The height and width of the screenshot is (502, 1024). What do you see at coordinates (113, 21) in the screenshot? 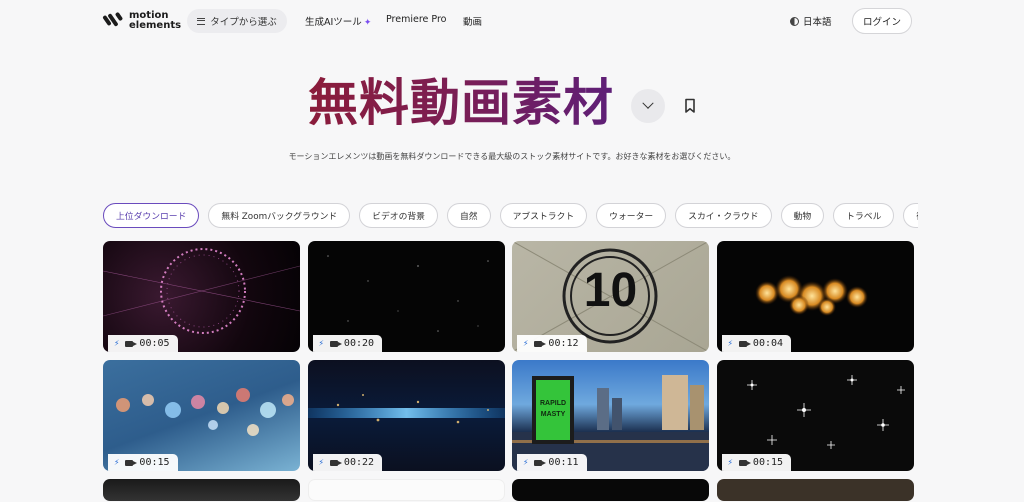
I see `logo-mark-icon` at bounding box center [113, 21].